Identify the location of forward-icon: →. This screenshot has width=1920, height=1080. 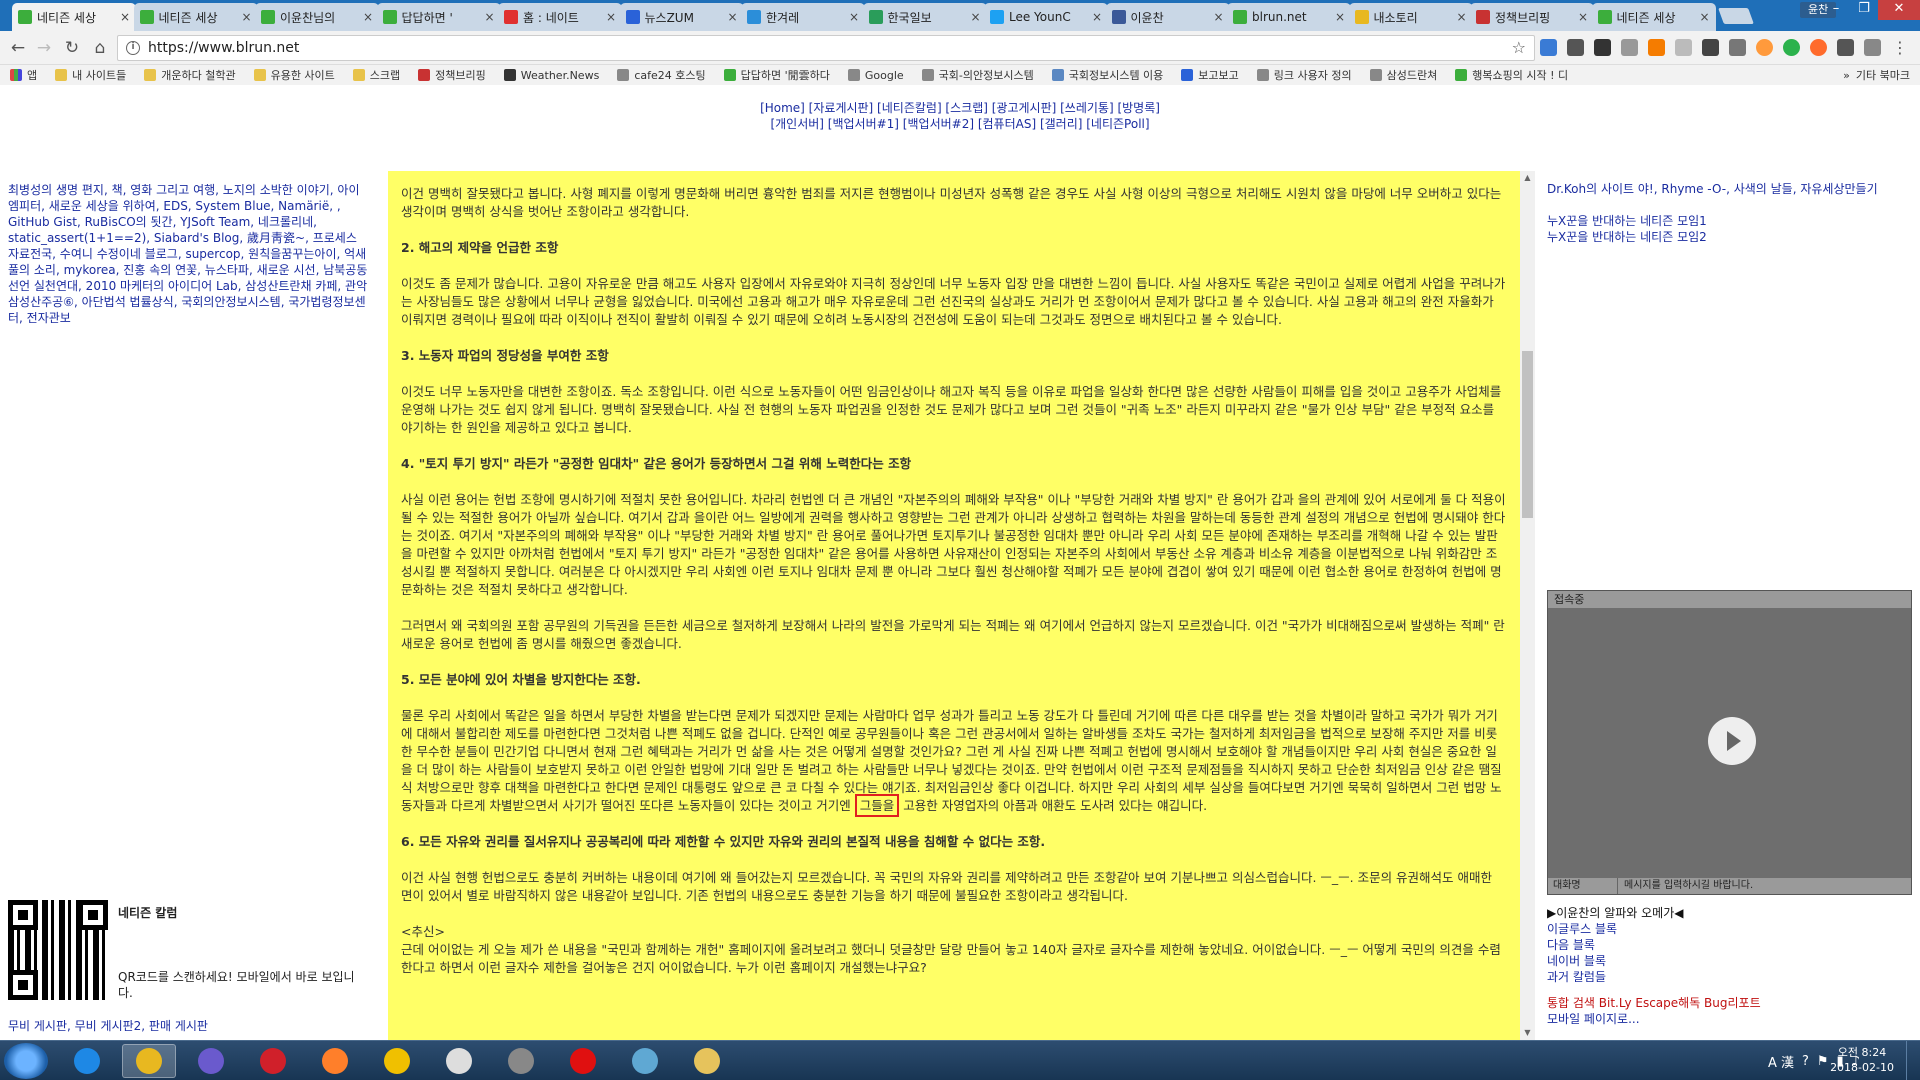
(44, 48).